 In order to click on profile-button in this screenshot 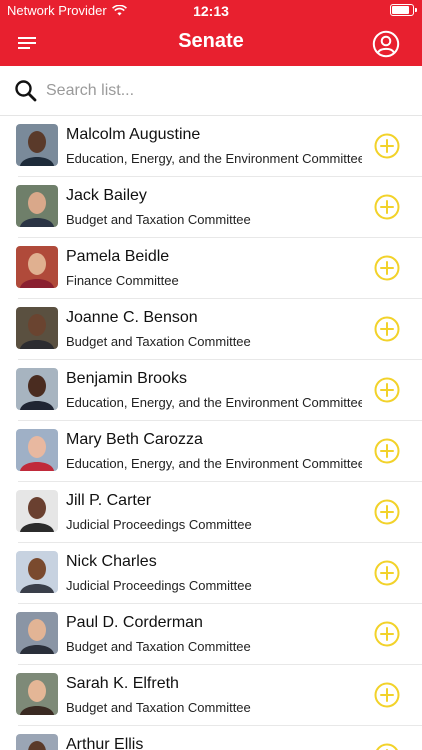, I will do `click(386, 44)`.